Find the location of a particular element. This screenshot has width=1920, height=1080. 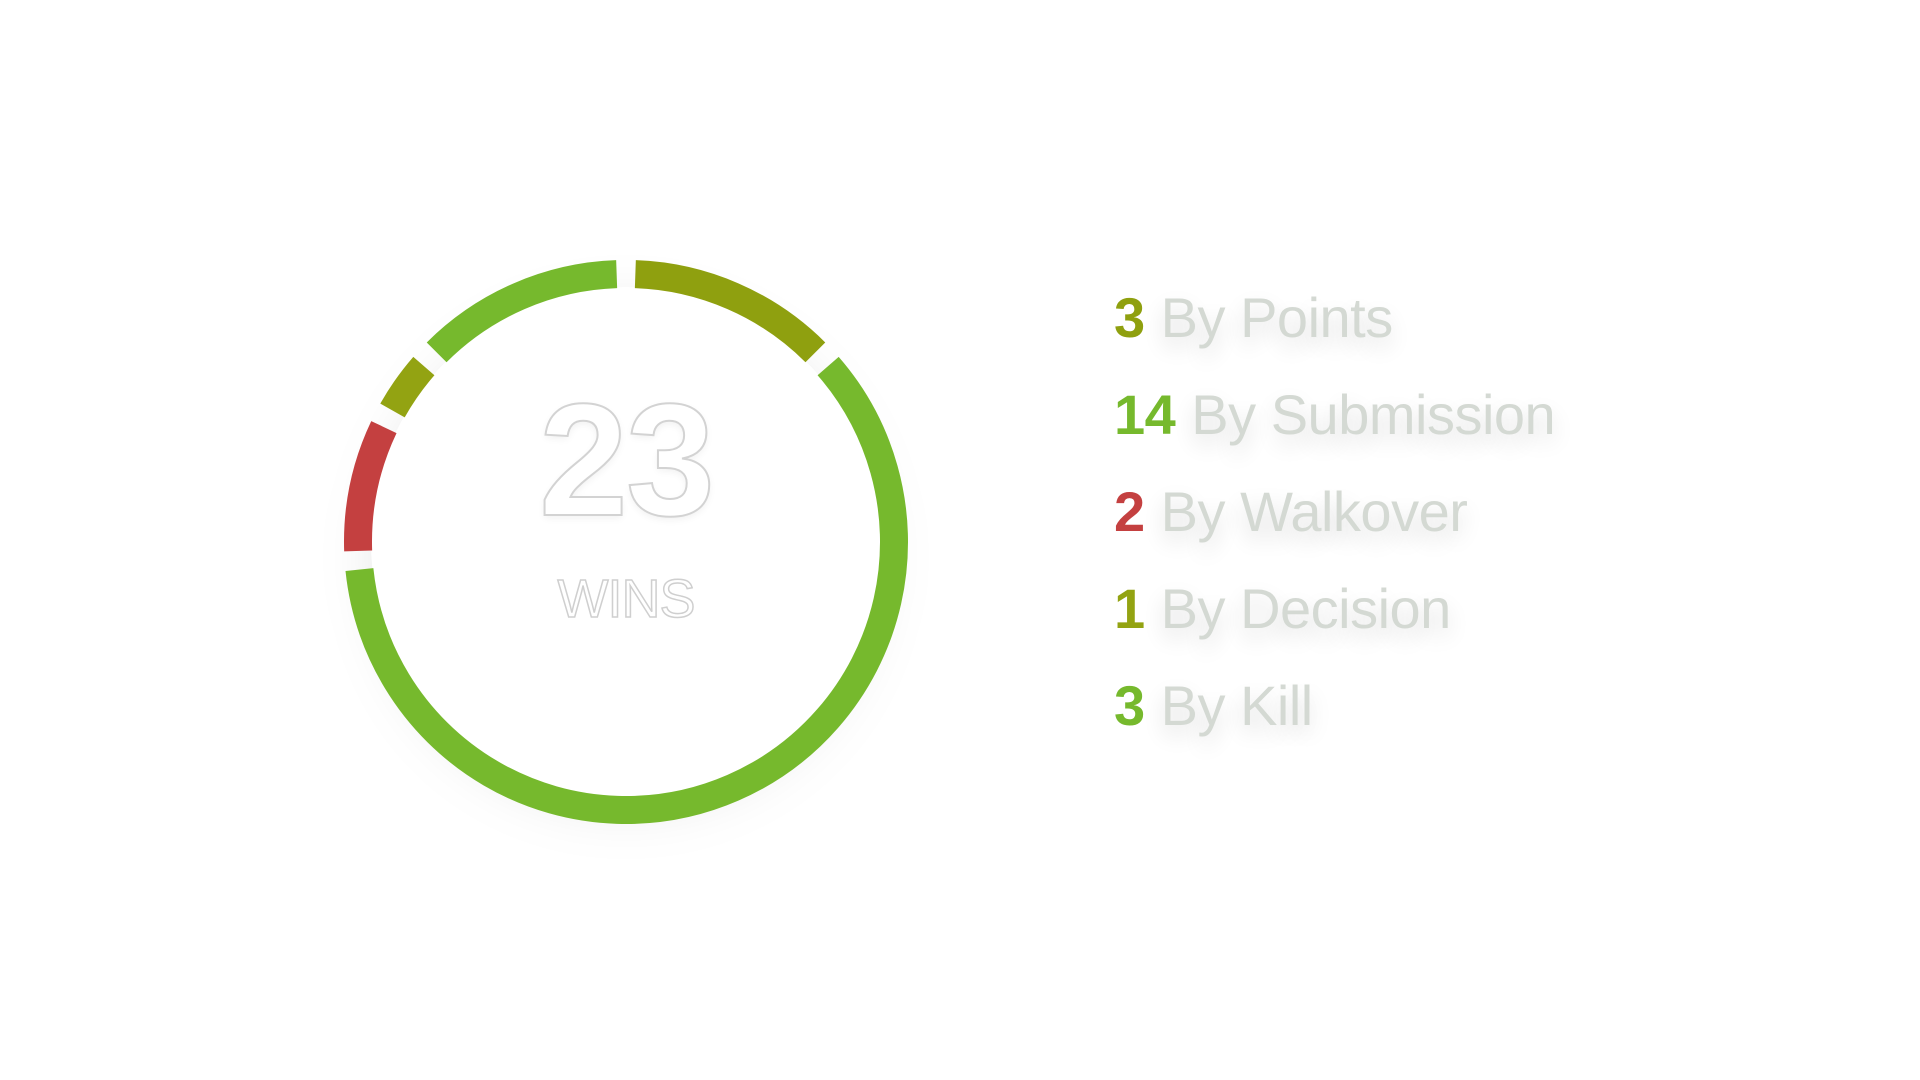

legend-label: By Points is located at coordinates (1277, 317).